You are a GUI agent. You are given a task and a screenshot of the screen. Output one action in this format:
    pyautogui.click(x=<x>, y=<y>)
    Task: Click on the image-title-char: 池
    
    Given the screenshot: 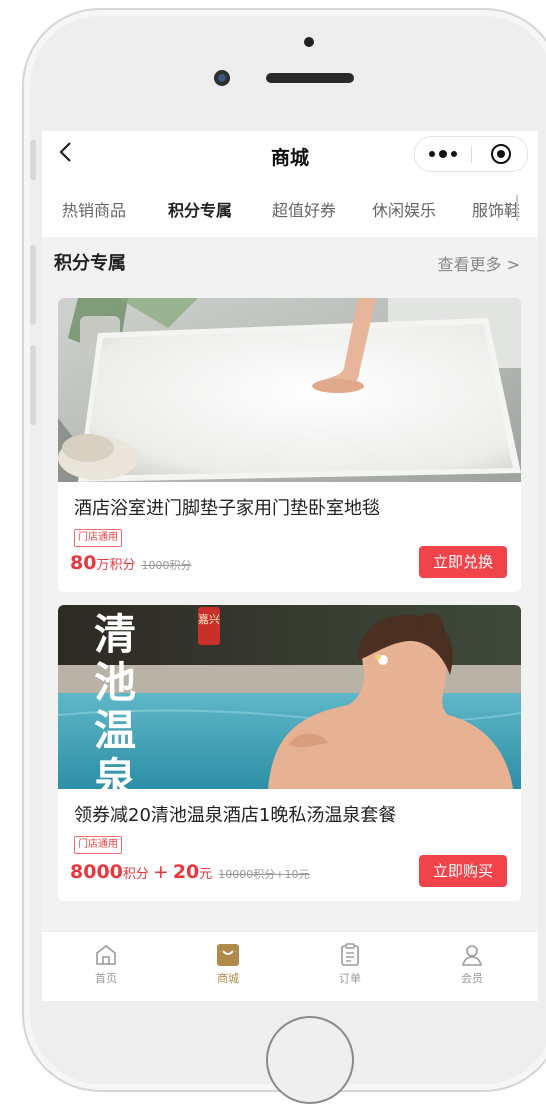 What is the action you would take?
    pyautogui.click(x=115, y=682)
    